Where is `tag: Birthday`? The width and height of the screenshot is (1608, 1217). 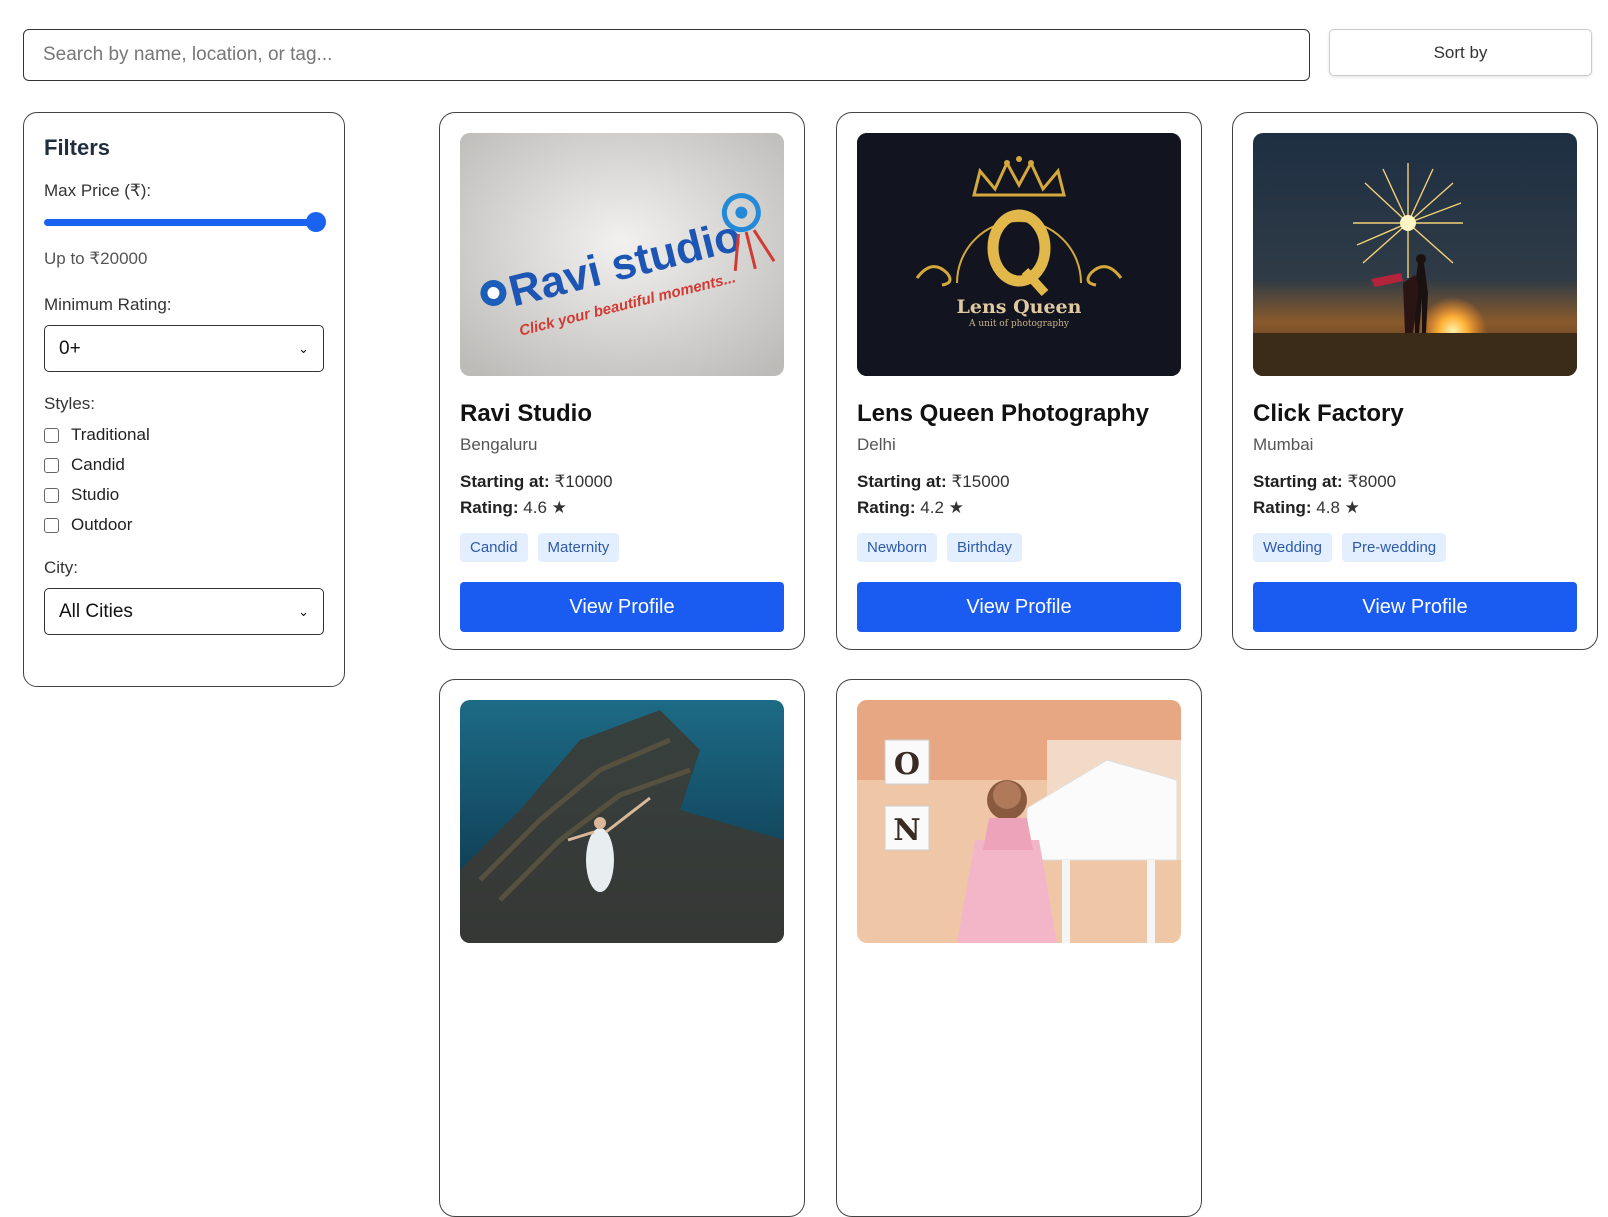 tag: Birthday is located at coordinates (985, 547).